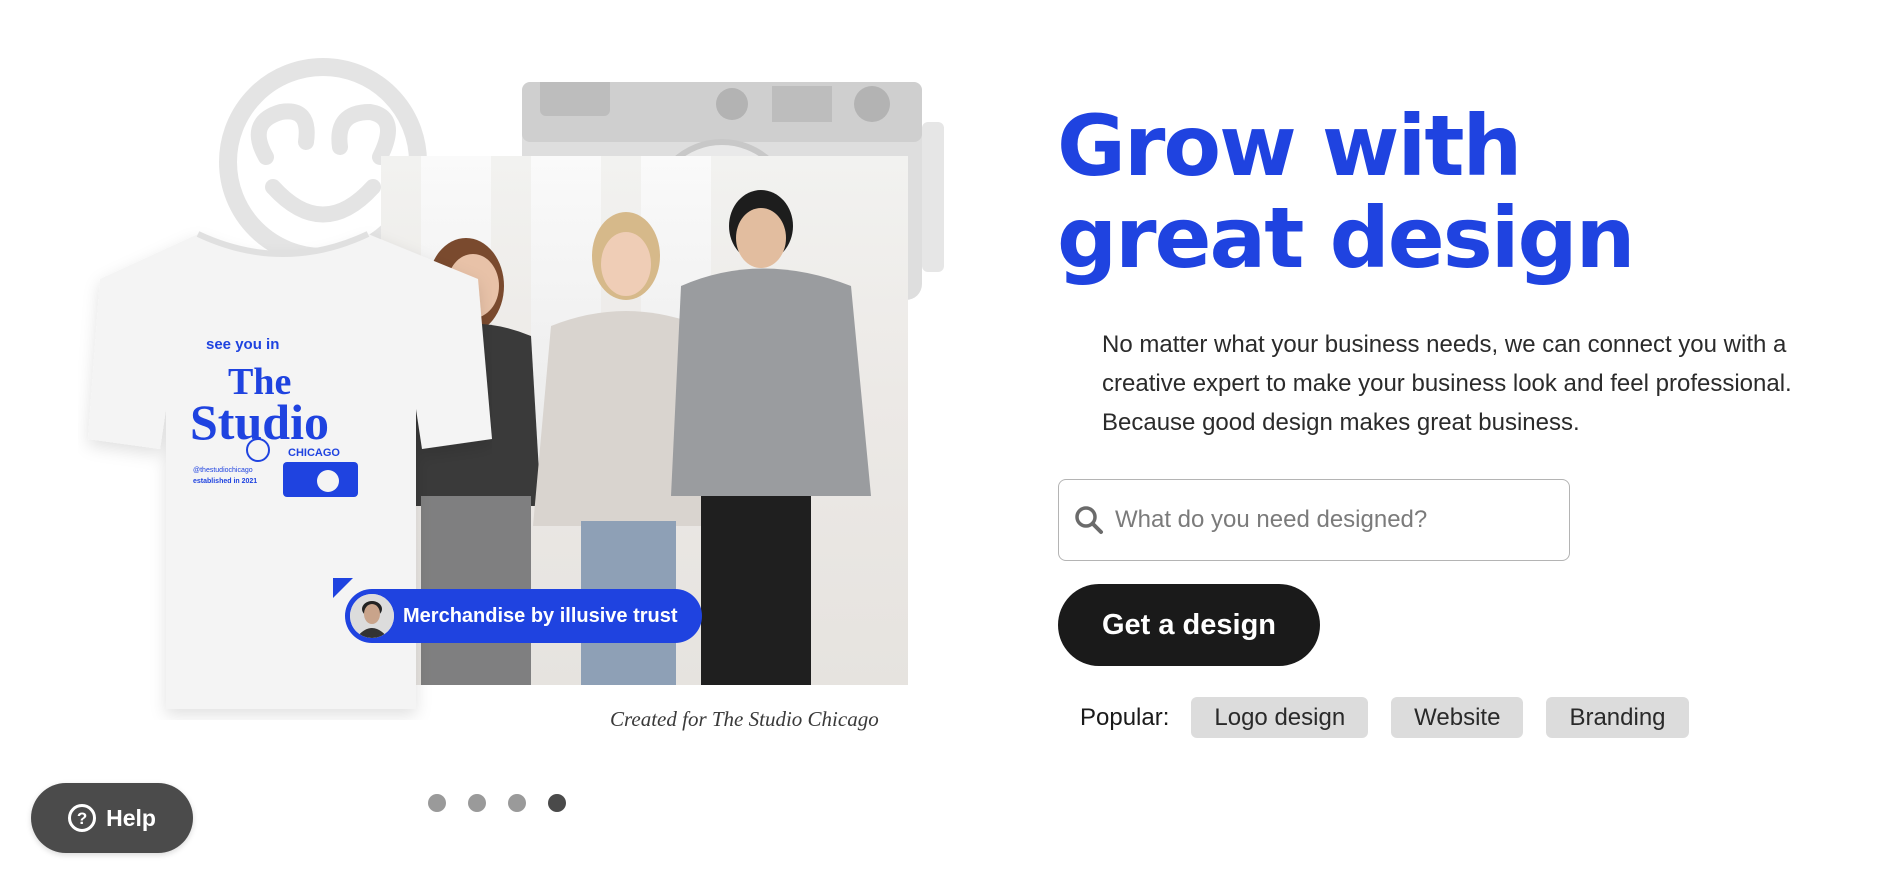 The image size is (1882, 869). What do you see at coordinates (242, 344) in the screenshot?
I see `tshirt-print-line1: see you in` at bounding box center [242, 344].